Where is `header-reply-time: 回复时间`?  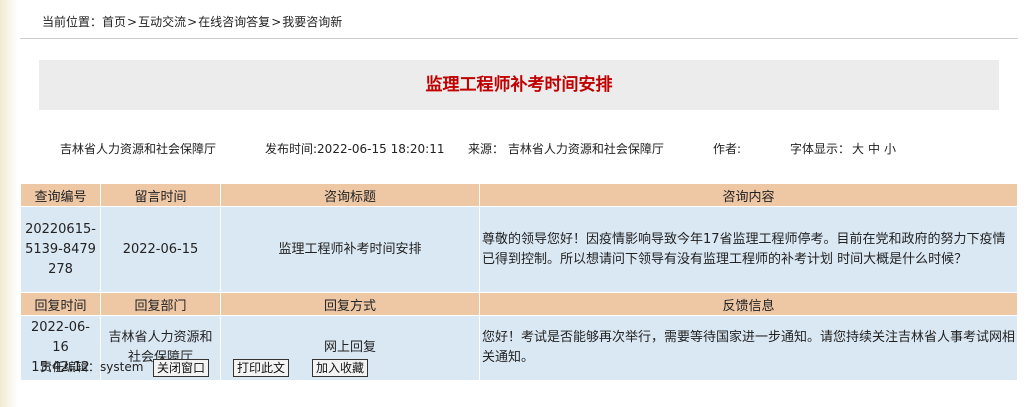 header-reply-time: 回复时间 is located at coordinates (60, 304).